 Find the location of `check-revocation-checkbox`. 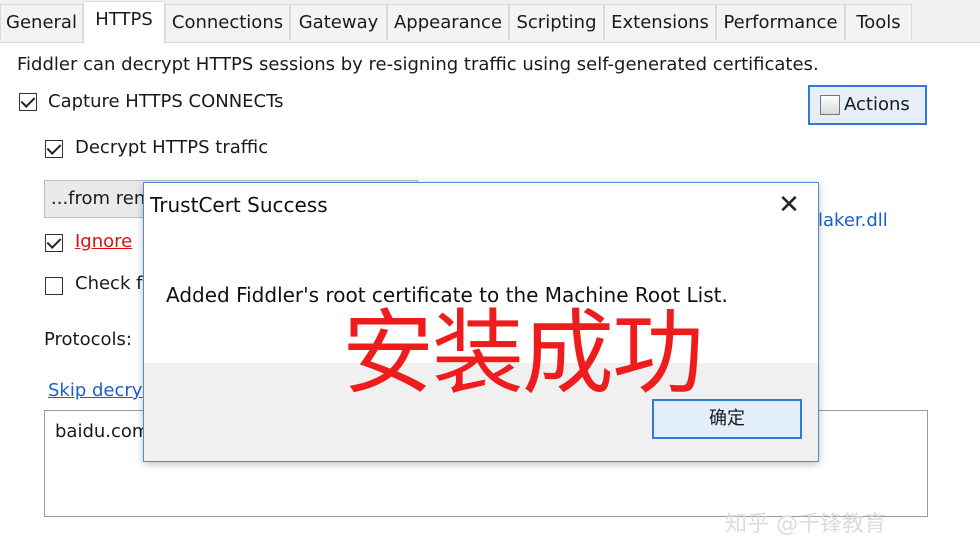

check-revocation-checkbox is located at coordinates (54, 286).